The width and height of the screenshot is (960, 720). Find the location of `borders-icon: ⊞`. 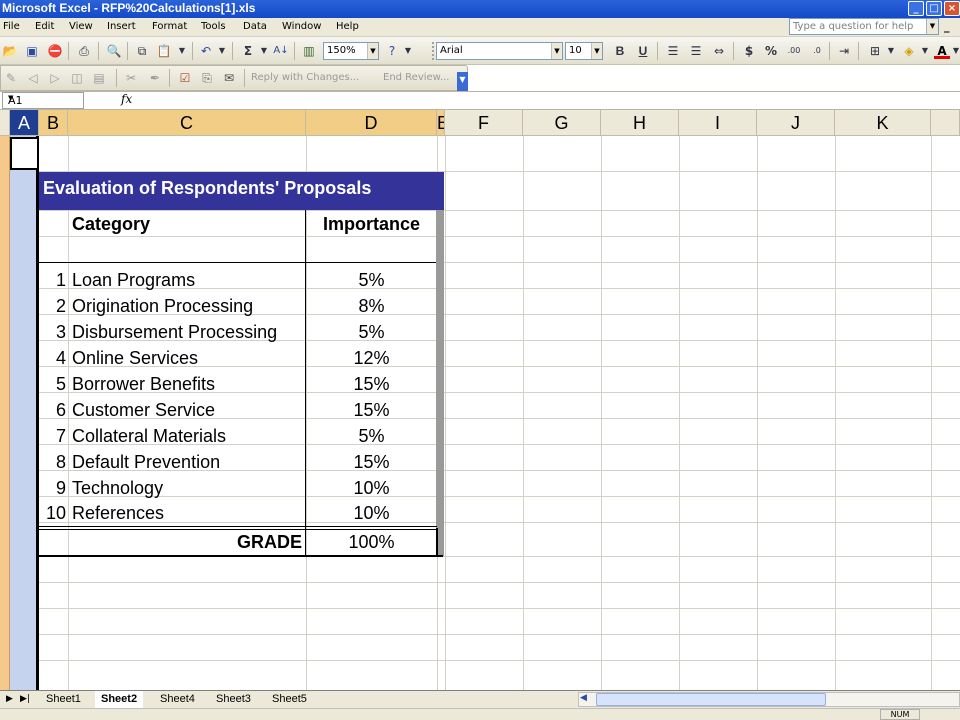

borders-icon: ⊞ is located at coordinates (875, 51).